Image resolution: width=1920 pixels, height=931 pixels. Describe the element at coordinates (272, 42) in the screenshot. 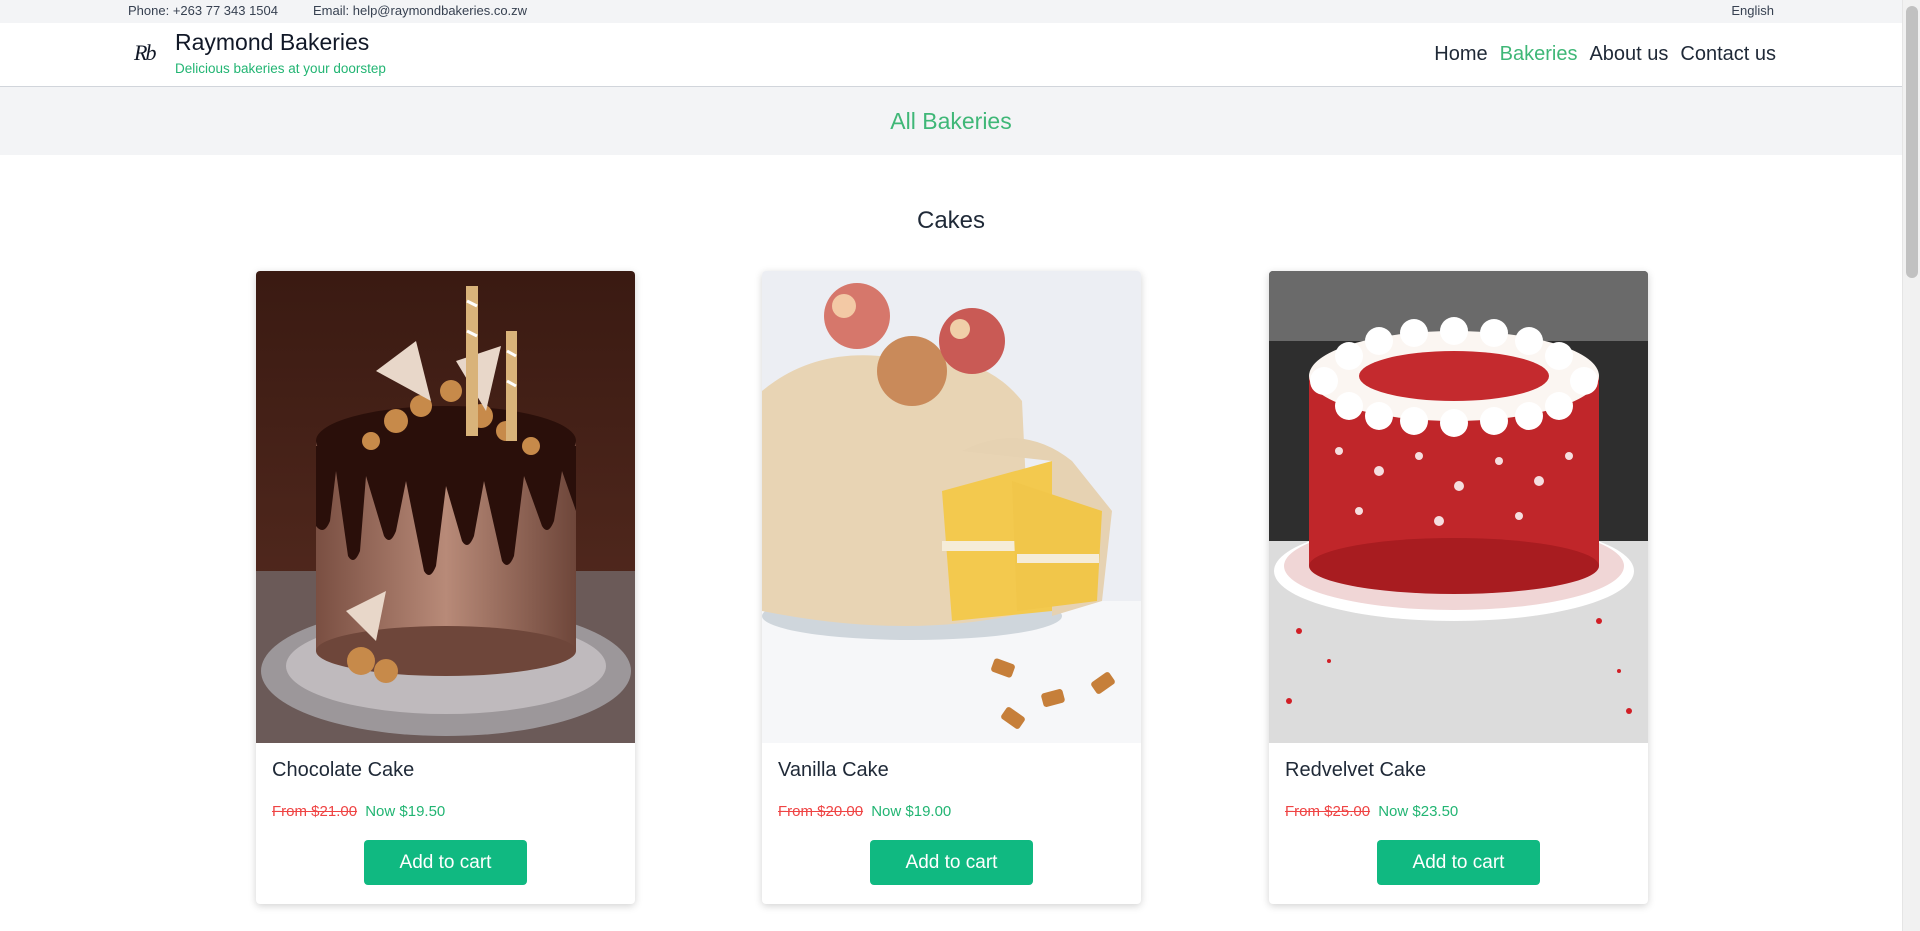

I see `brand-name: Raymond Bakeries` at that location.